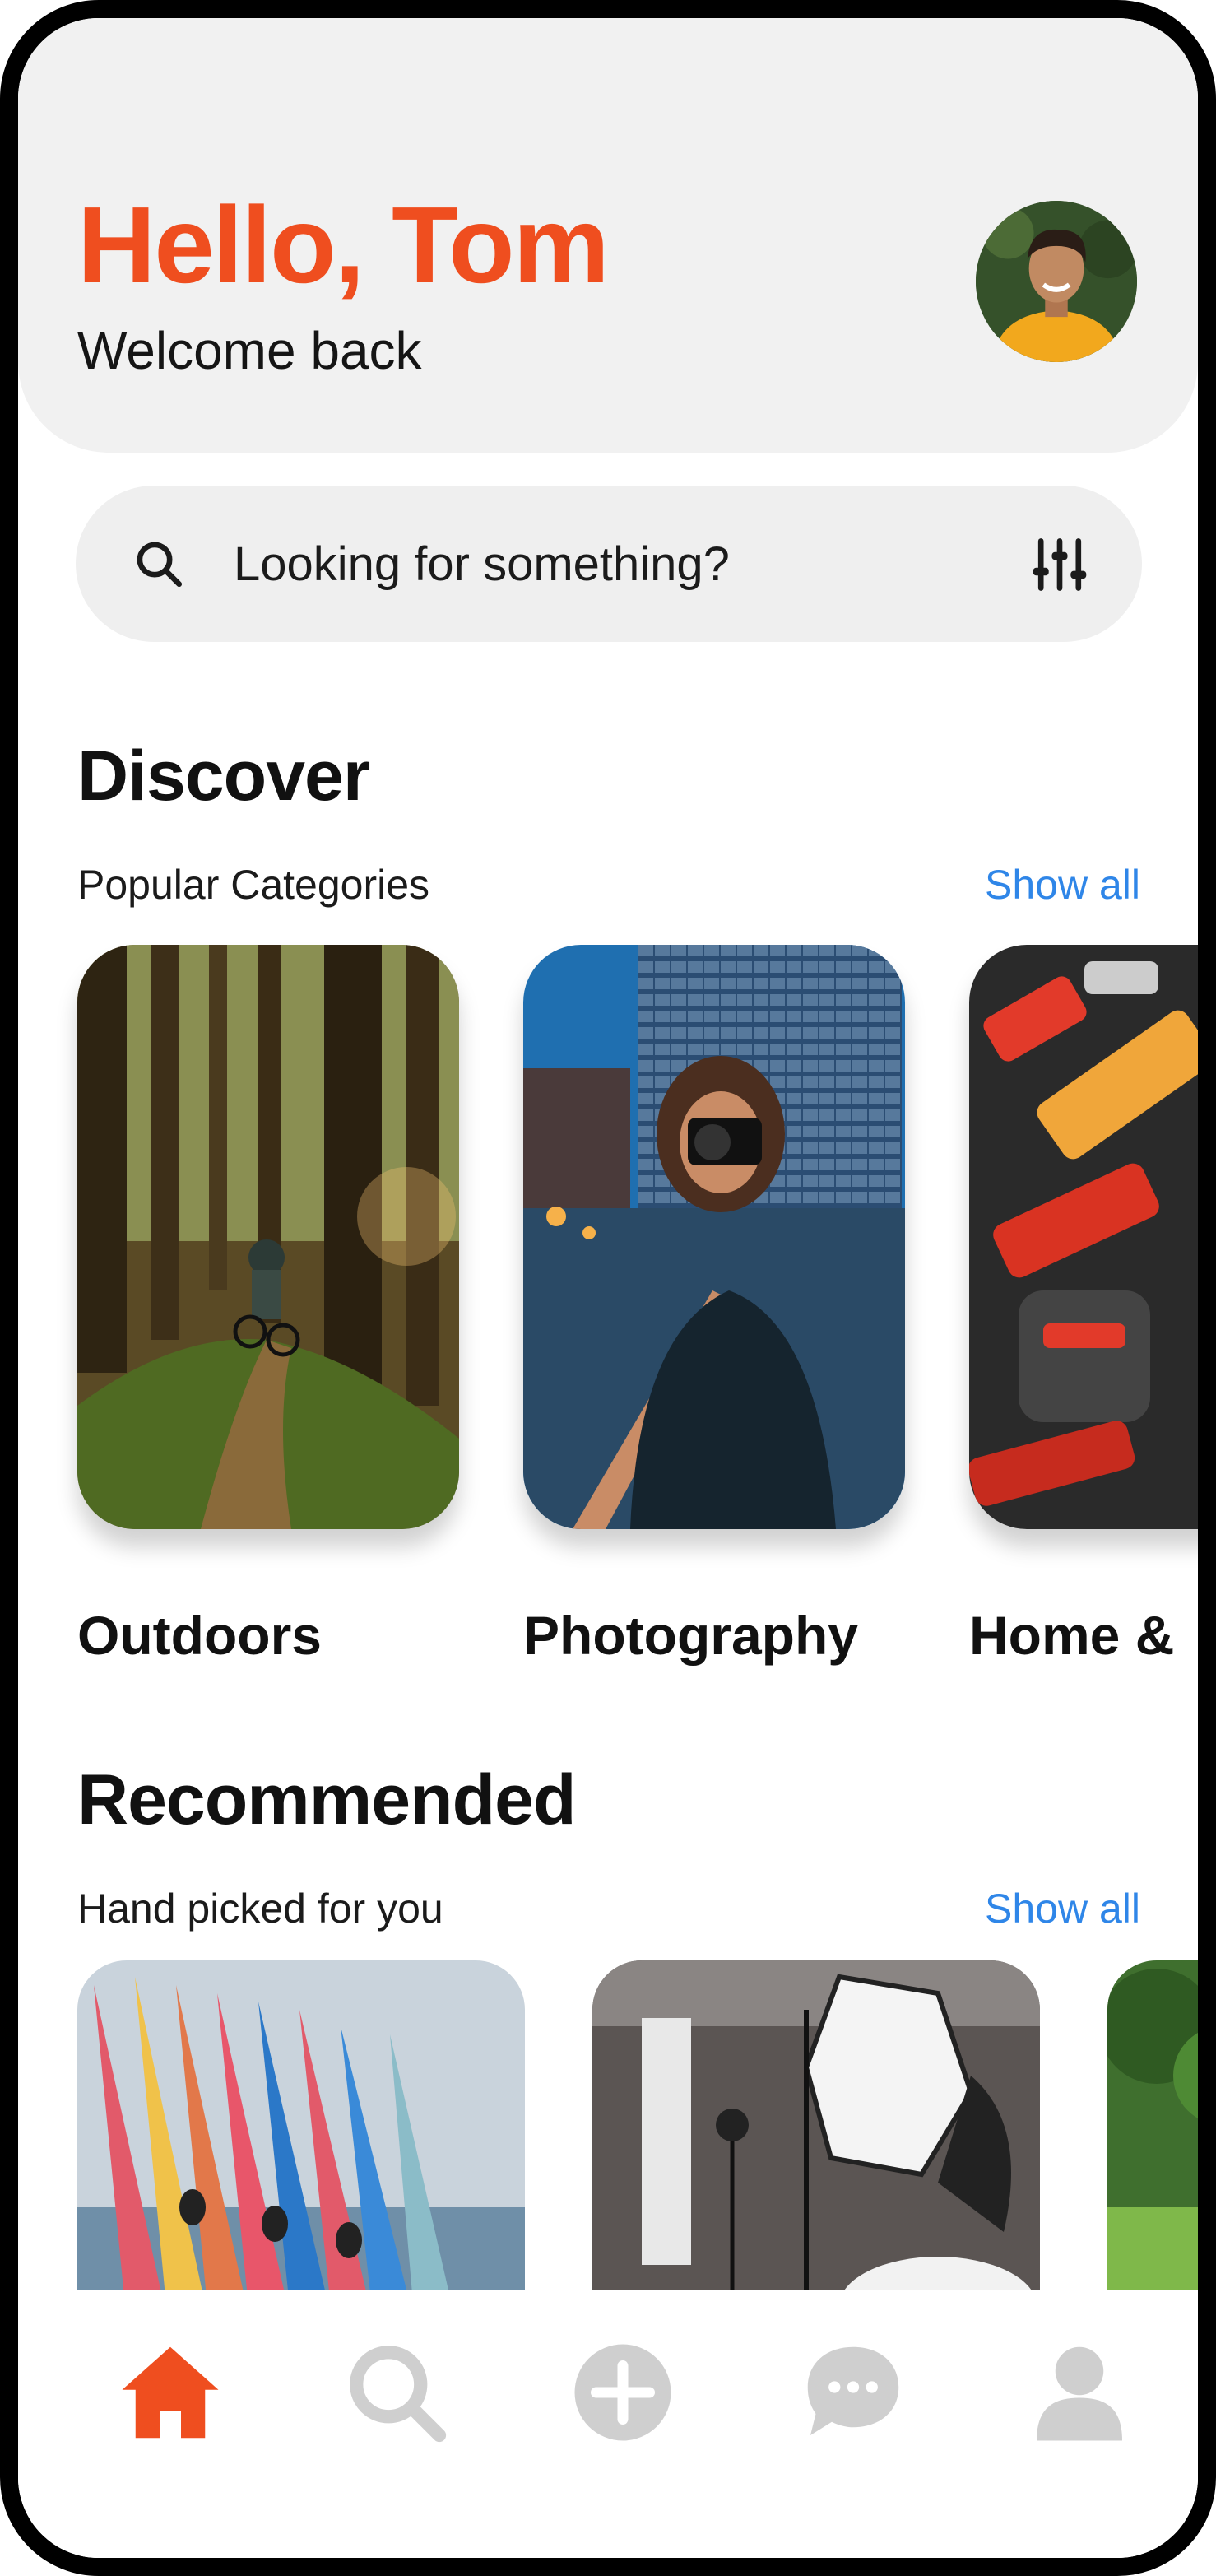 The image size is (1216, 2576). I want to click on avatar, so click(1056, 281).